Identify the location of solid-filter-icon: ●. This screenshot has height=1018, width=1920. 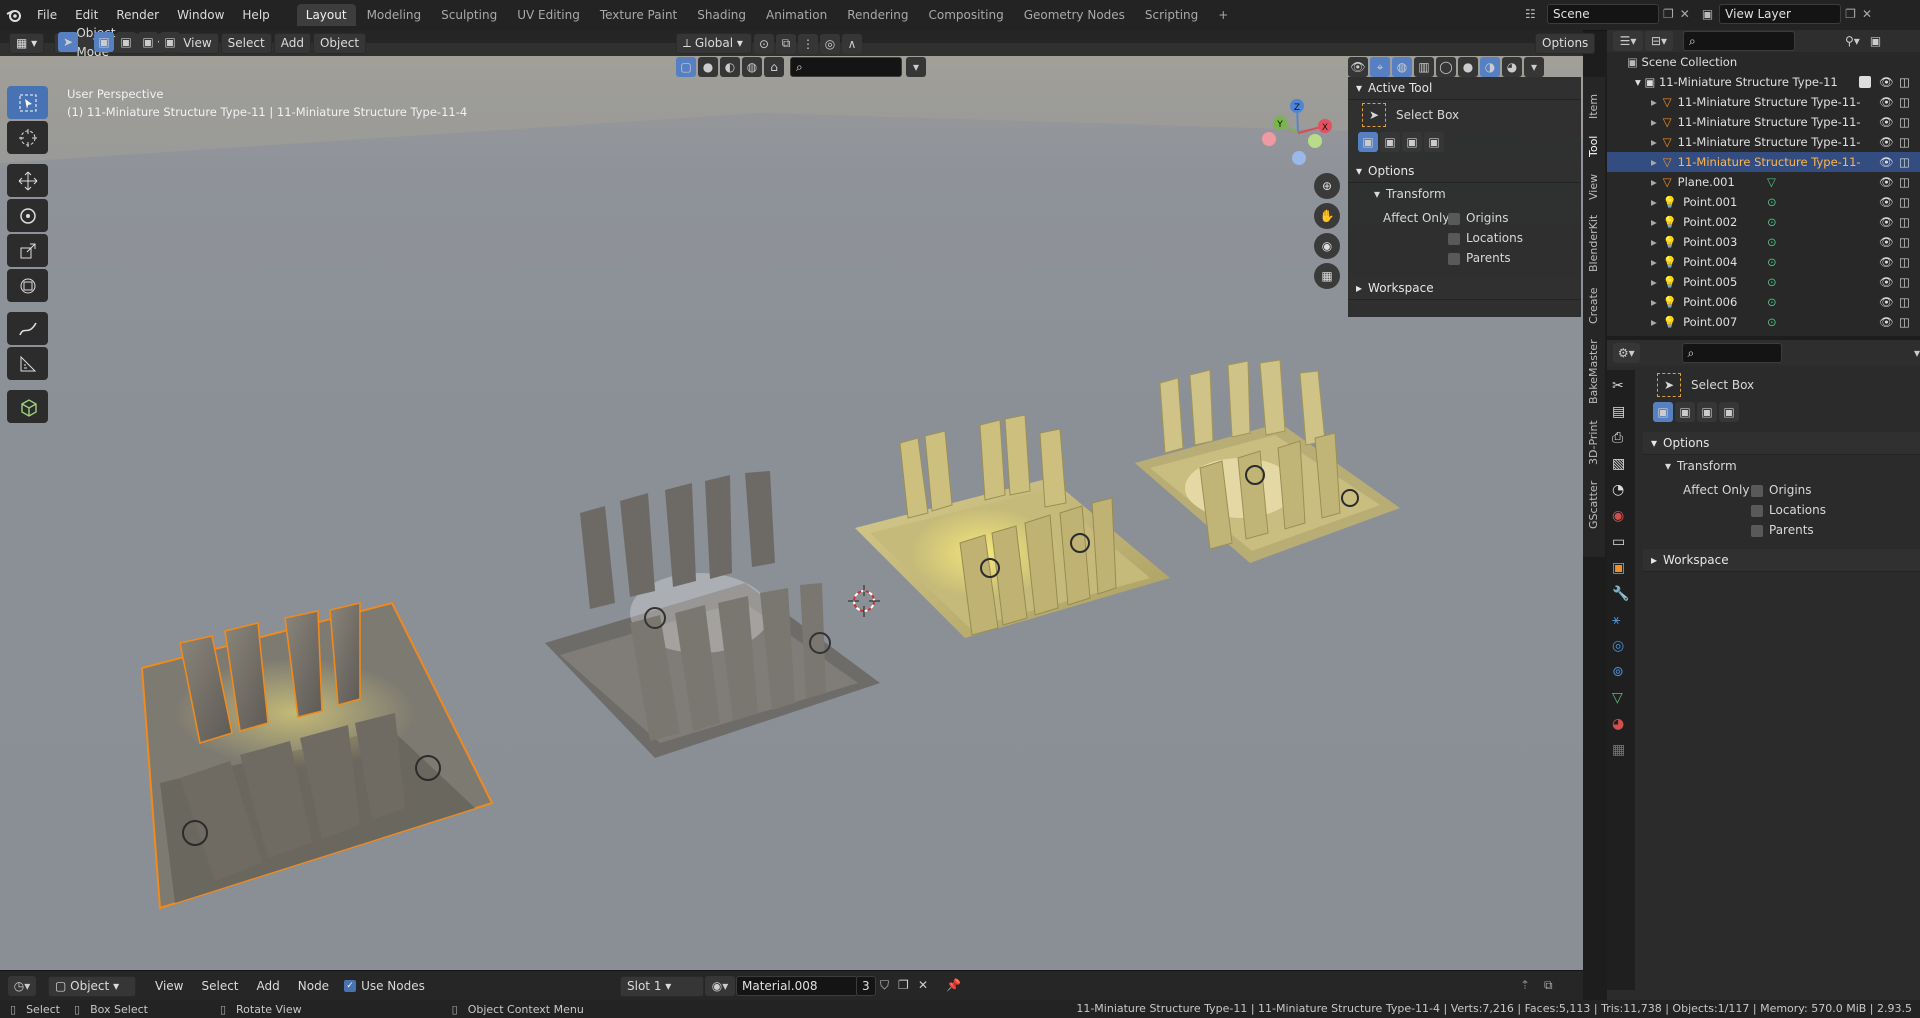
(708, 67).